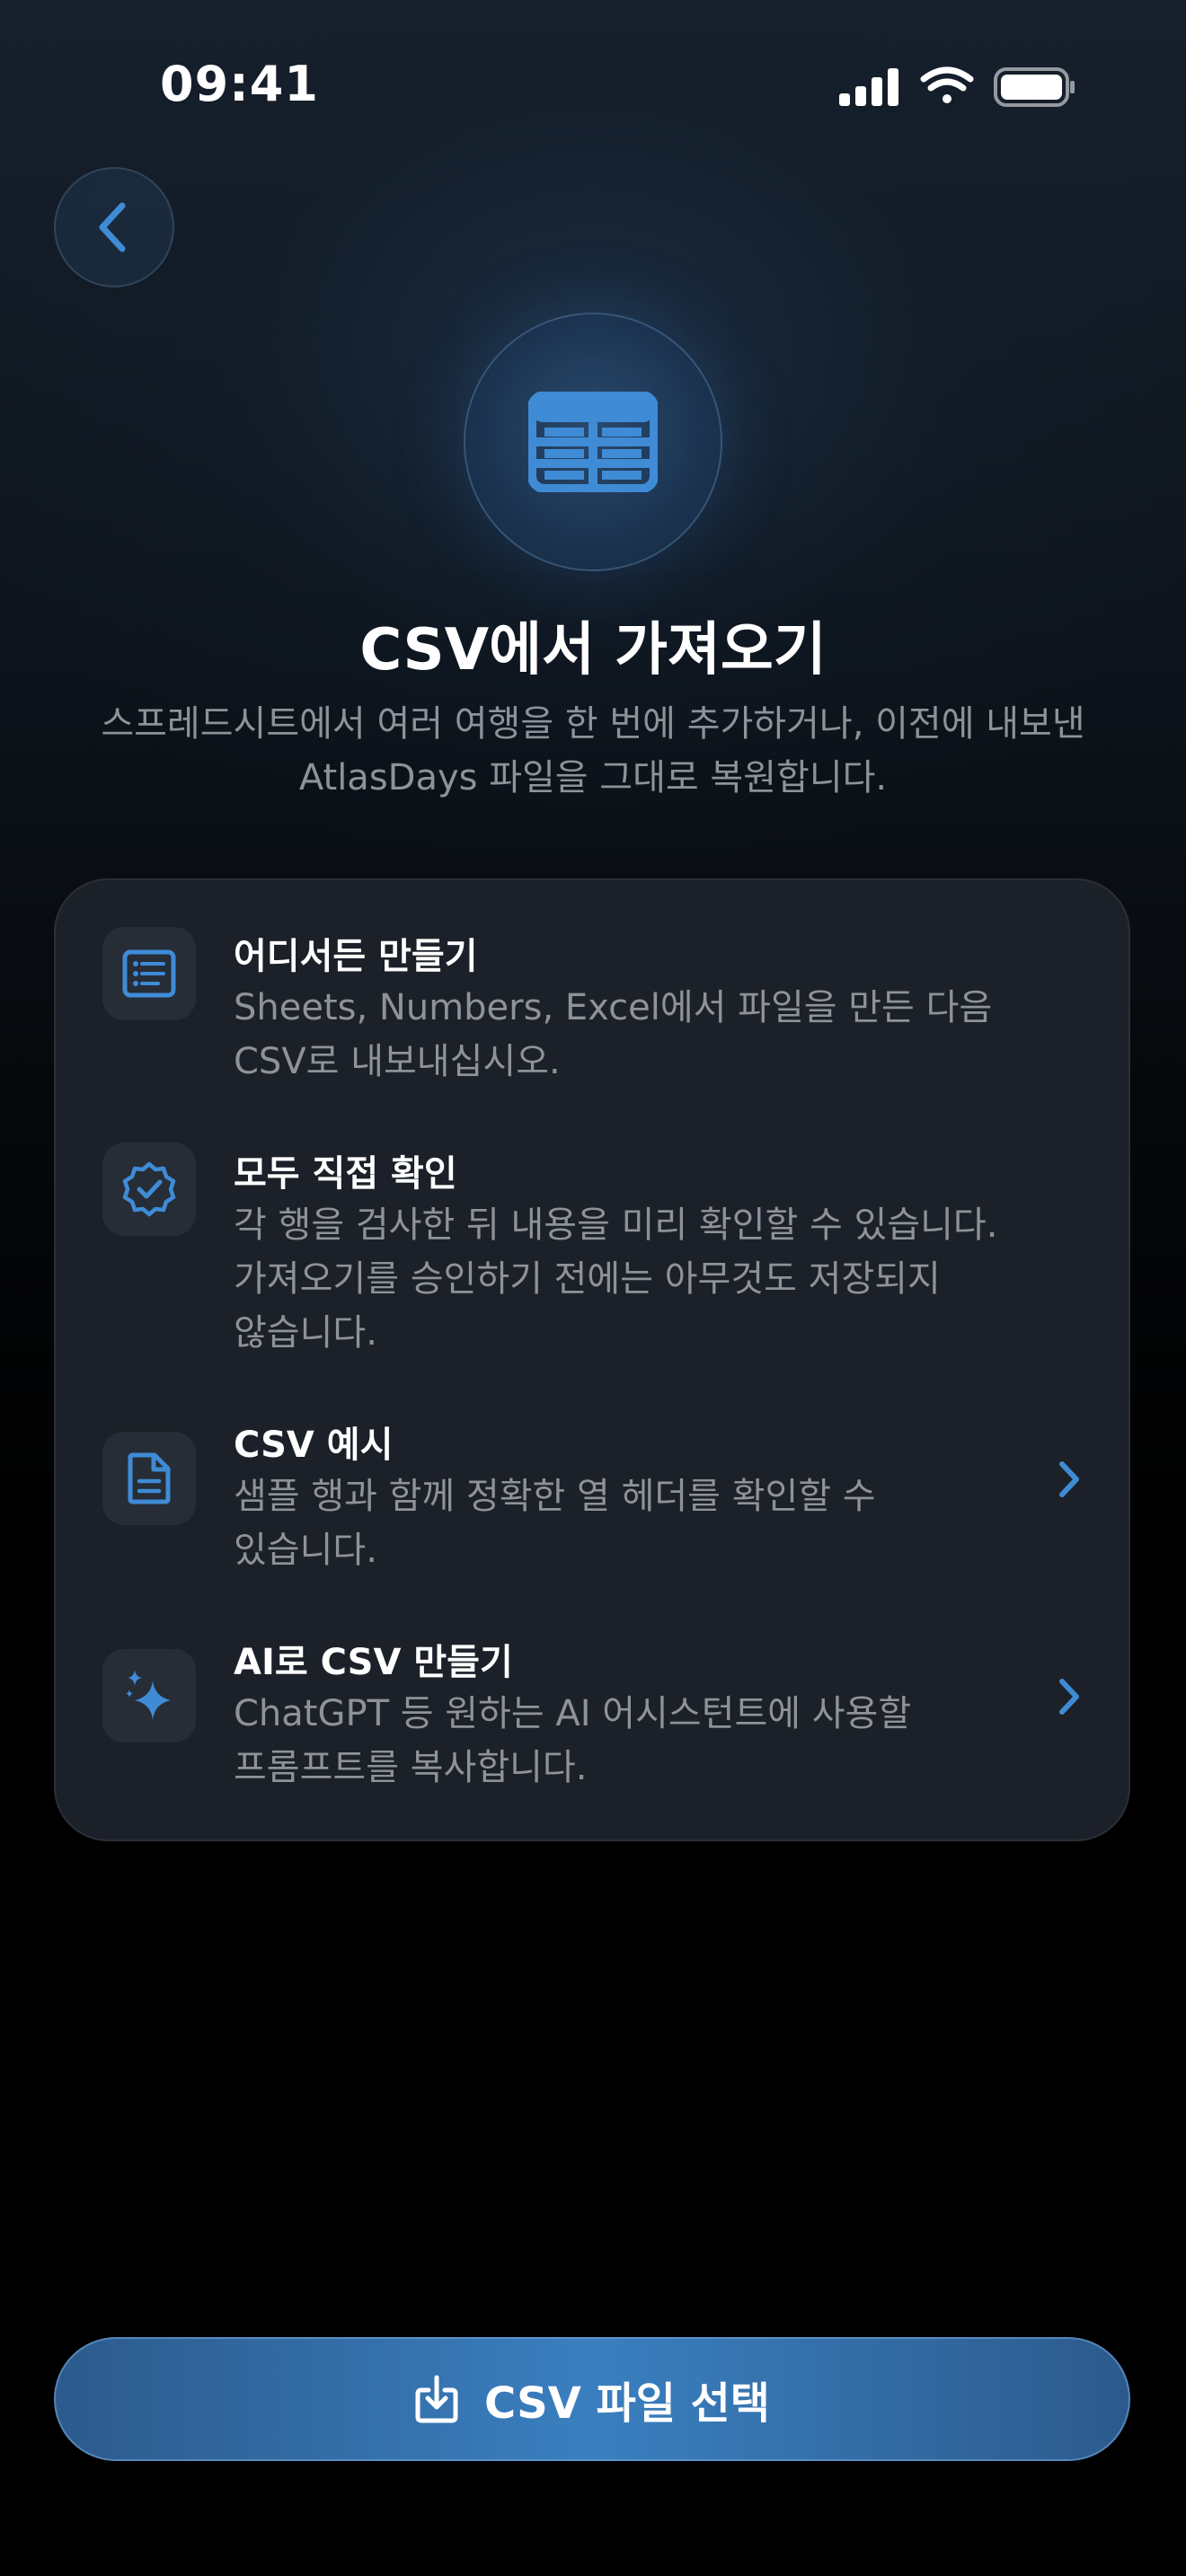 This screenshot has height=2576, width=1186. What do you see at coordinates (593, 724) in the screenshot?
I see `subtitle-line-1: 스프레드시트에서 여러 여행을 한 번에 추가하거나, 이전에 내보낸` at bounding box center [593, 724].